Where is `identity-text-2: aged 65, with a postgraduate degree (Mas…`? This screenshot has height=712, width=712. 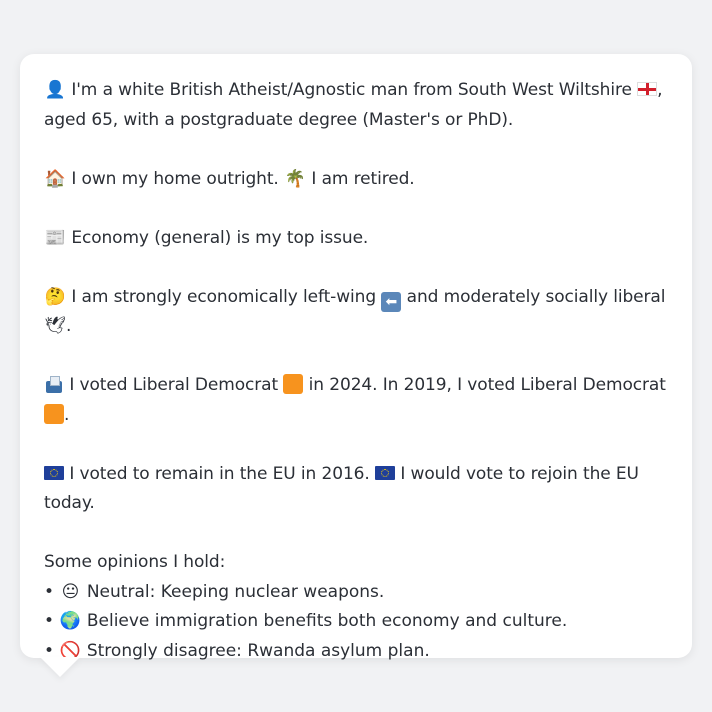 identity-text-2: aged 65, with a postgraduate degree (Mas… is located at coordinates (279, 119).